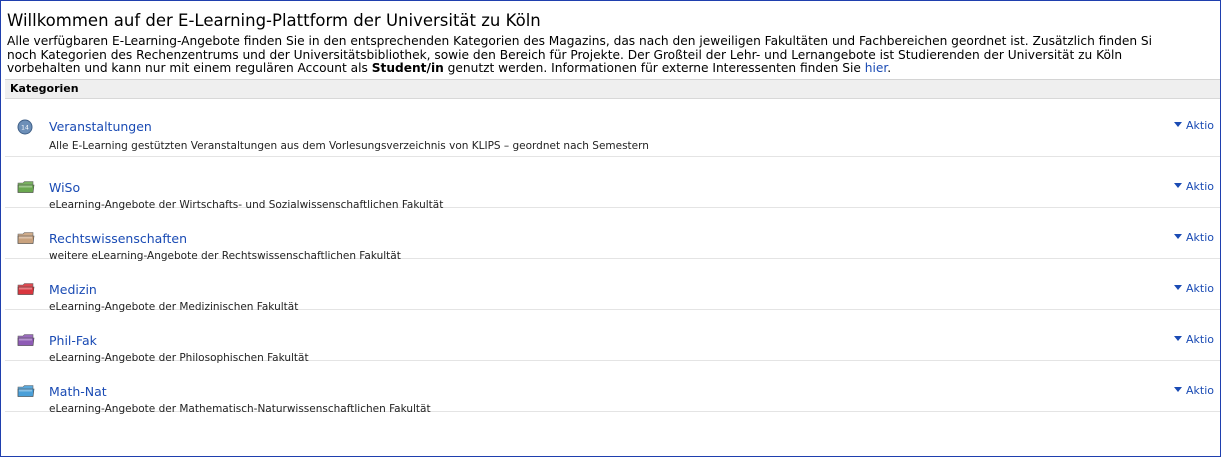 The height and width of the screenshot is (459, 1223). I want to click on folder-red-icon, so click(26, 288).